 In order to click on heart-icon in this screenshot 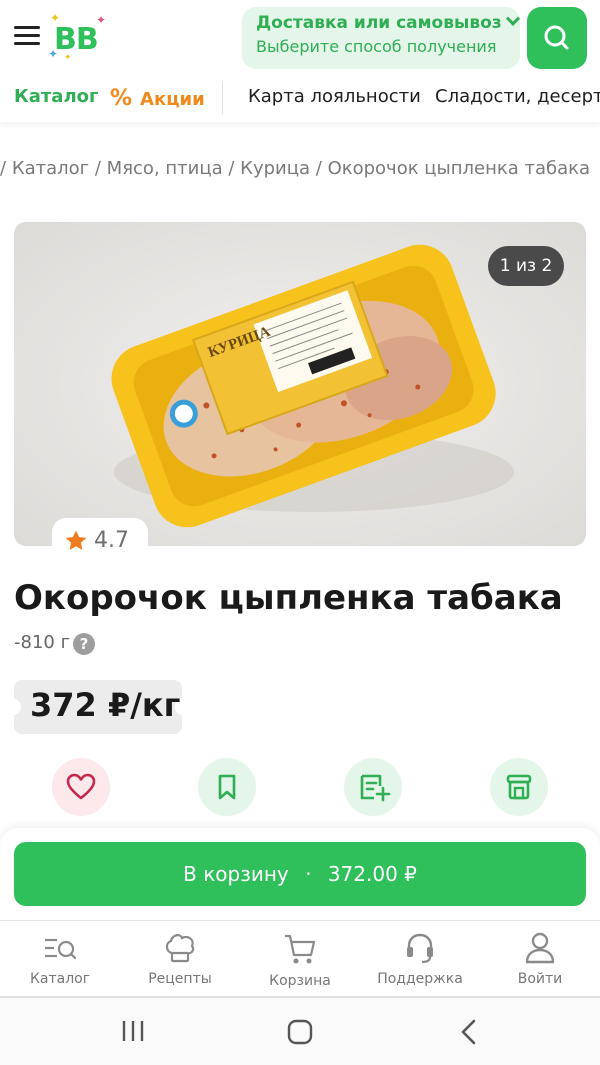, I will do `click(81, 786)`.